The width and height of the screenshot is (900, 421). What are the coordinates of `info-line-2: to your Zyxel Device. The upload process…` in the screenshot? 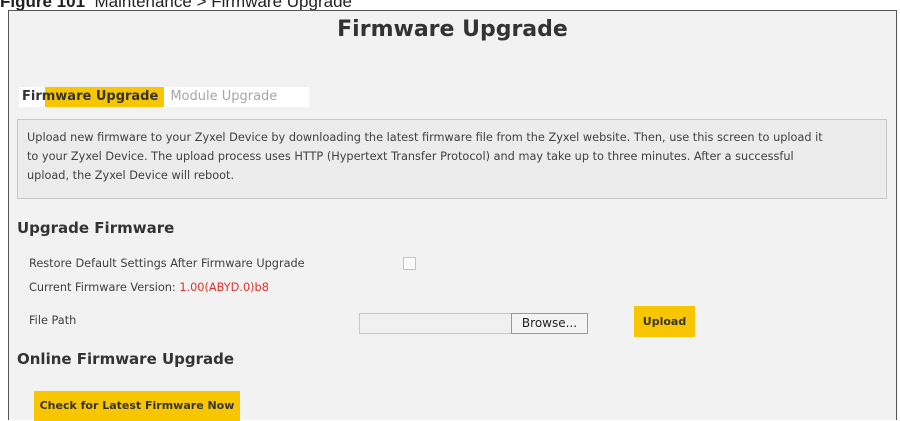 It's located at (410, 156).